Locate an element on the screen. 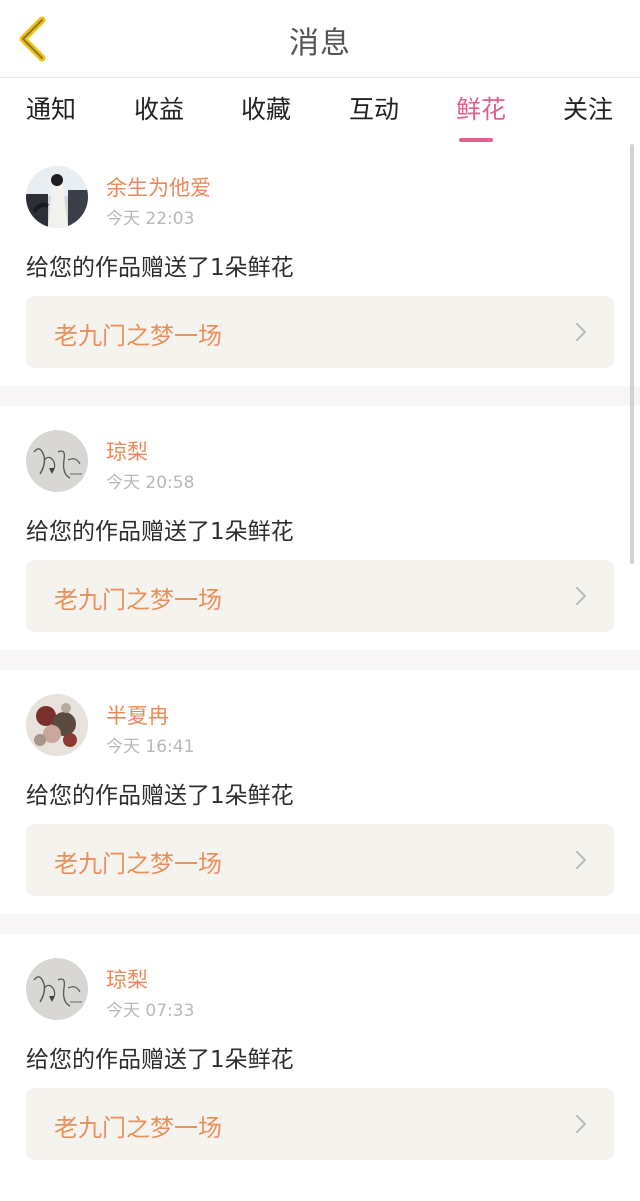  username: 半夏冉 is located at coordinates (137, 715).